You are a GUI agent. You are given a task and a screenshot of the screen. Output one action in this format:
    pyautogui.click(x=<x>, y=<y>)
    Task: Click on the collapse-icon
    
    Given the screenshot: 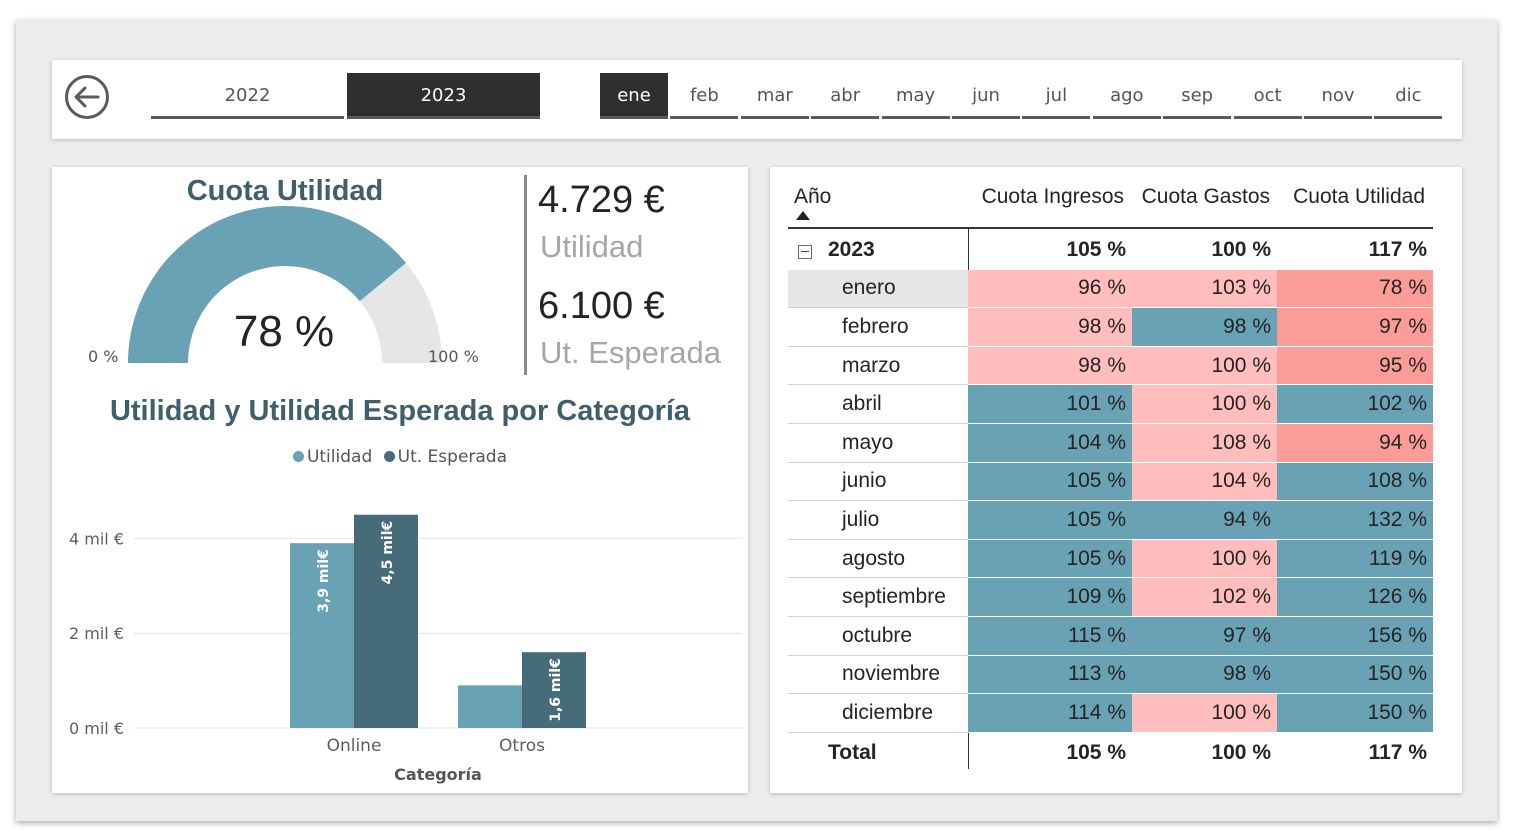 What is the action you would take?
    pyautogui.click(x=805, y=252)
    